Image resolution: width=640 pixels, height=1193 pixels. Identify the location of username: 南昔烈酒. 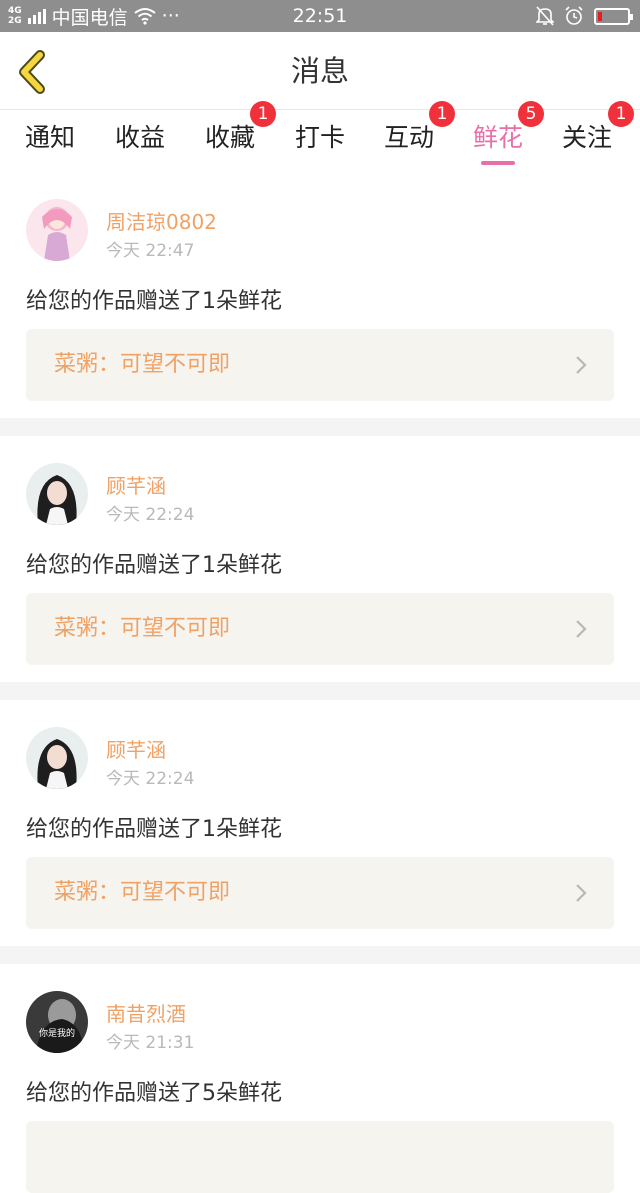
(146, 1012).